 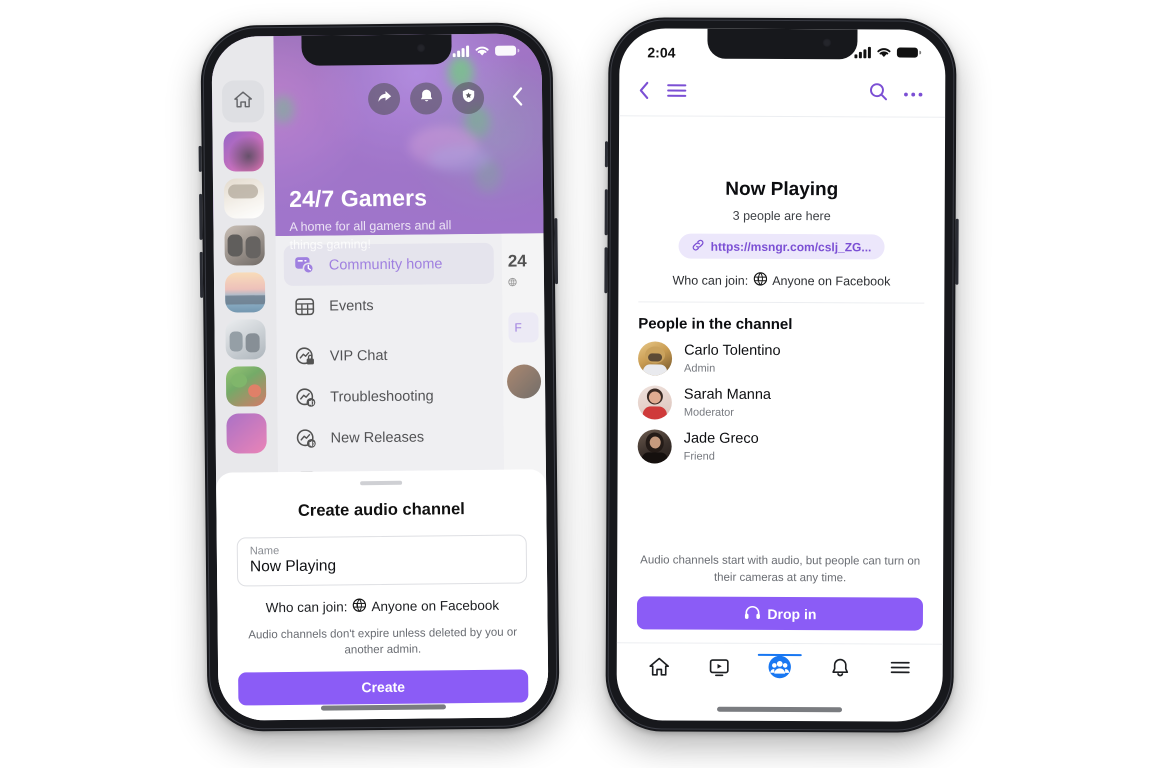 I want to click on person-info: Jade Greco Friend, so click(x=721, y=447).